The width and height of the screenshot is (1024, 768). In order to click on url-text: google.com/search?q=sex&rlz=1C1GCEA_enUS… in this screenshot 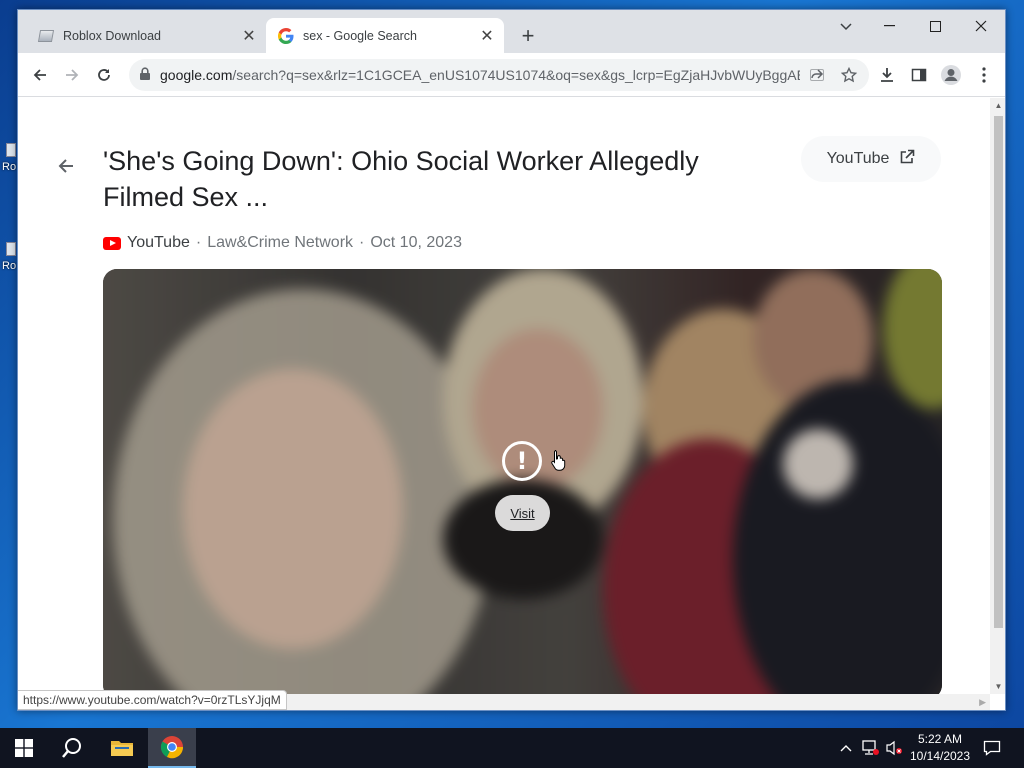, I will do `click(480, 75)`.